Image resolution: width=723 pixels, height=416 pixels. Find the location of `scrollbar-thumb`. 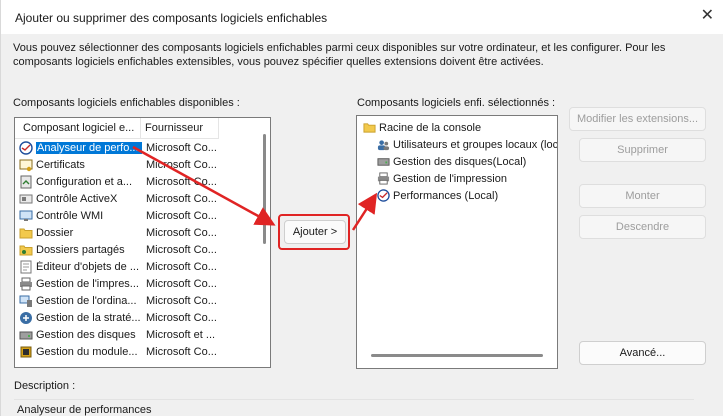

scrollbar-thumb is located at coordinates (264, 189).